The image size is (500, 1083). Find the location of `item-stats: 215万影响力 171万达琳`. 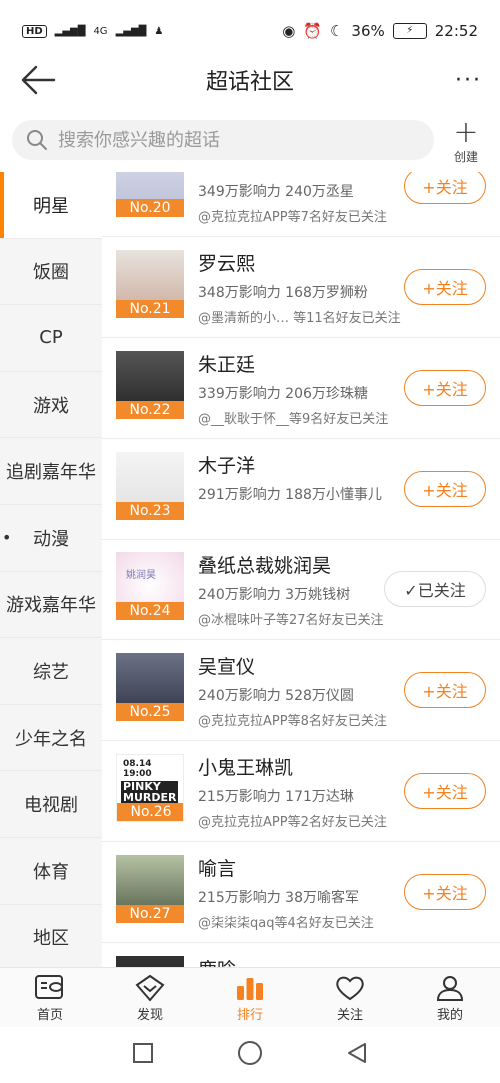

item-stats: 215万影响力 171万达琳 is located at coordinates (276, 797).